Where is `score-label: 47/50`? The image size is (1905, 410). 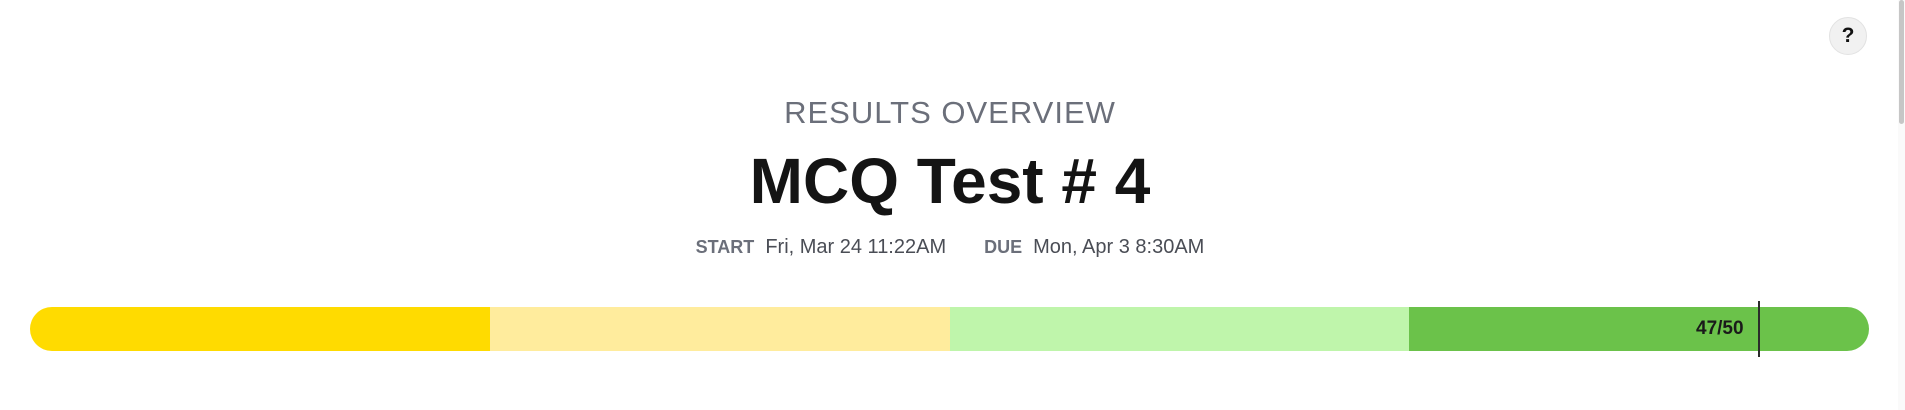
score-label: 47/50 is located at coordinates (1720, 328).